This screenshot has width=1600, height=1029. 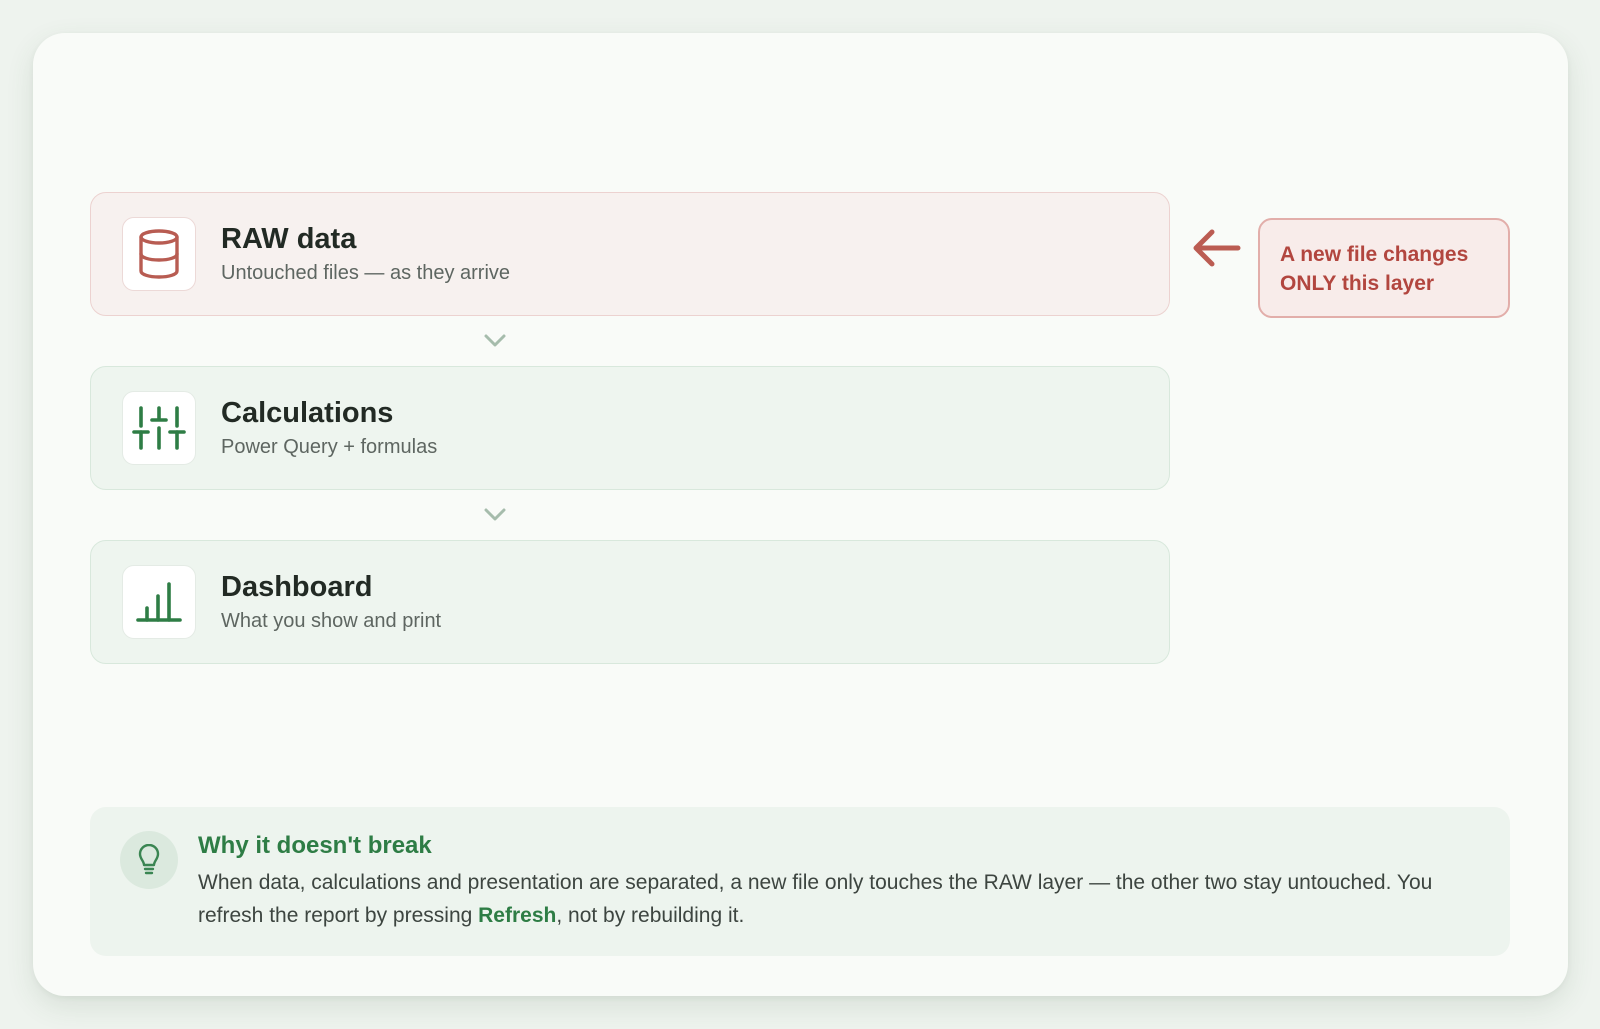 What do you see at coordinates (315, 845) in the screenshot?
I see `why-title: Why it doesn't break` at bounding box center [315, 845].